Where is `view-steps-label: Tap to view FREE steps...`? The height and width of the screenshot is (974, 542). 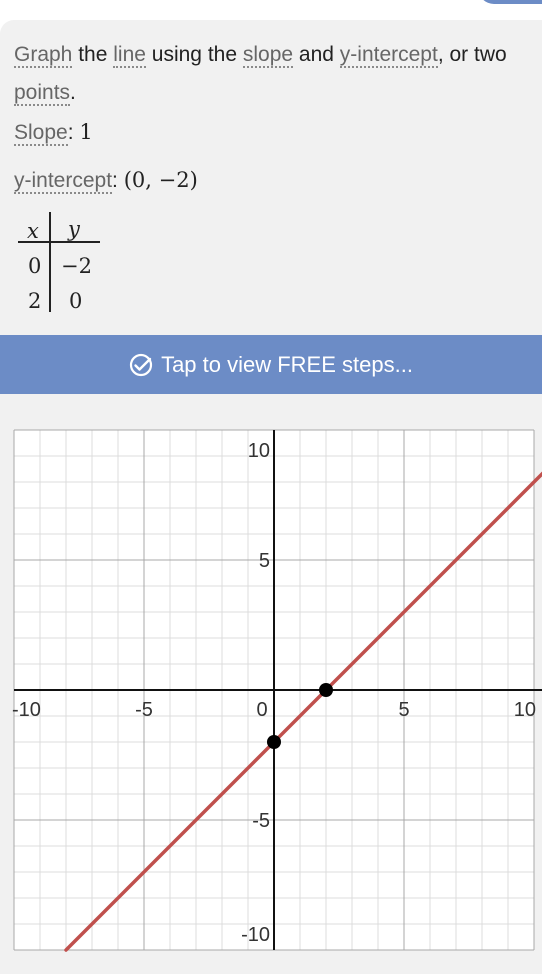 view-steps-label: Tap to view FREE steps... is located at coordinates (287, 364).